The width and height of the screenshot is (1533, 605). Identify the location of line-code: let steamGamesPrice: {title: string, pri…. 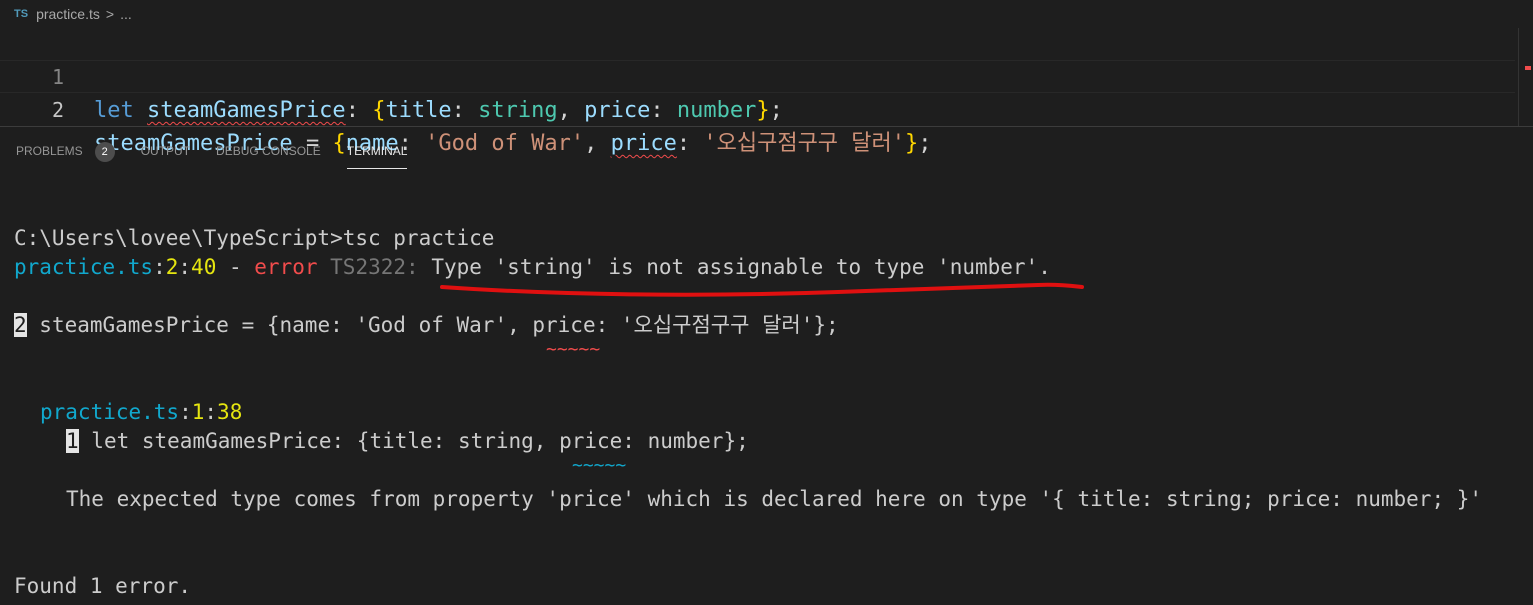
(438, 110).